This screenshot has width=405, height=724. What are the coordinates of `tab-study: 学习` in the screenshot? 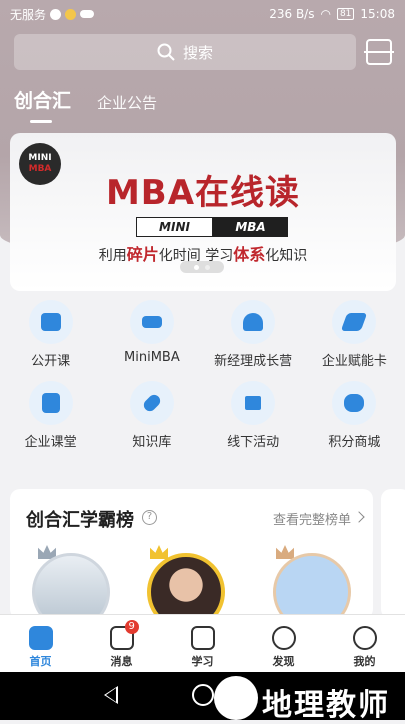 It's located at (202, 643).